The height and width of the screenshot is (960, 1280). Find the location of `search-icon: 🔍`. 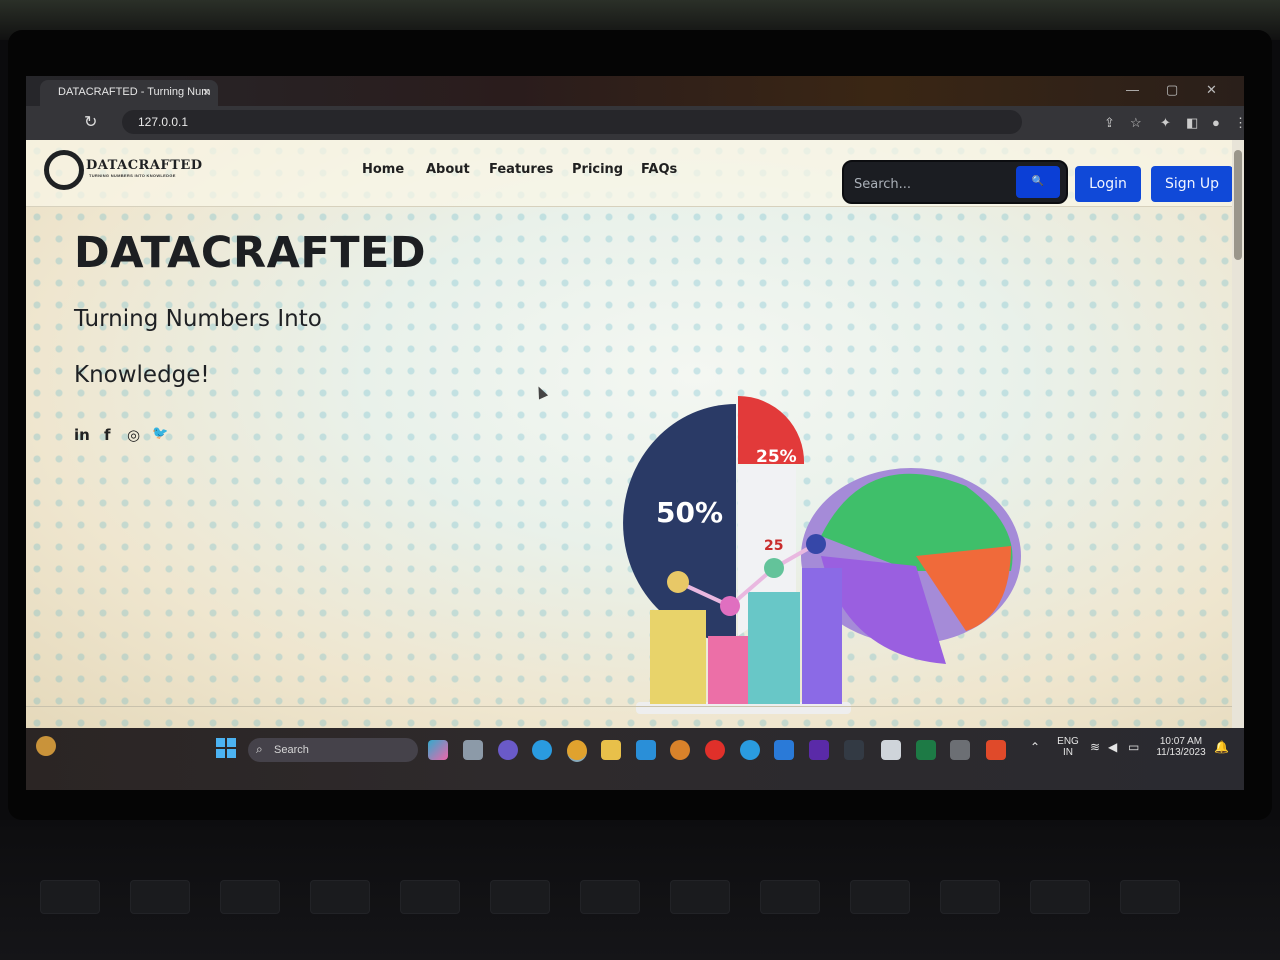

search-icon: 🔍 is located at coordinates (1038, 181).